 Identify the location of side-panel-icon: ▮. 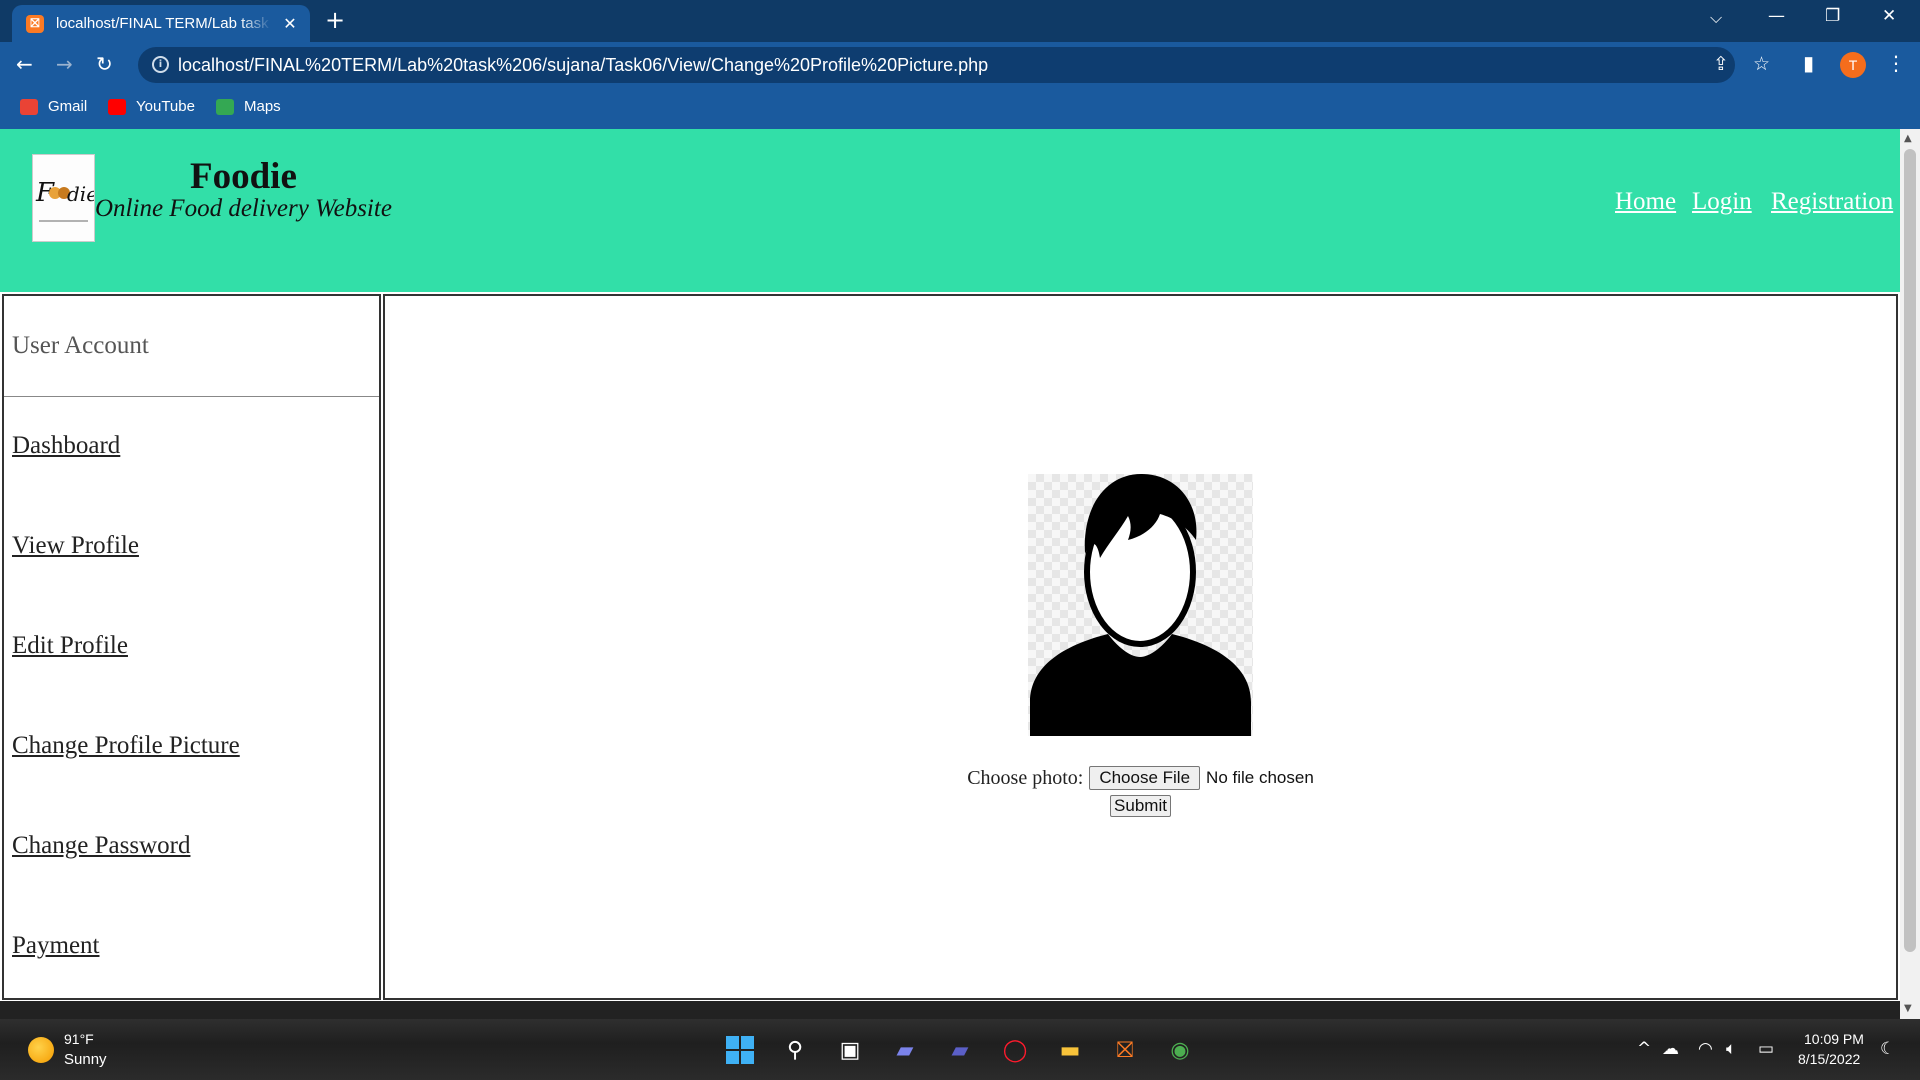
(1808, 63).